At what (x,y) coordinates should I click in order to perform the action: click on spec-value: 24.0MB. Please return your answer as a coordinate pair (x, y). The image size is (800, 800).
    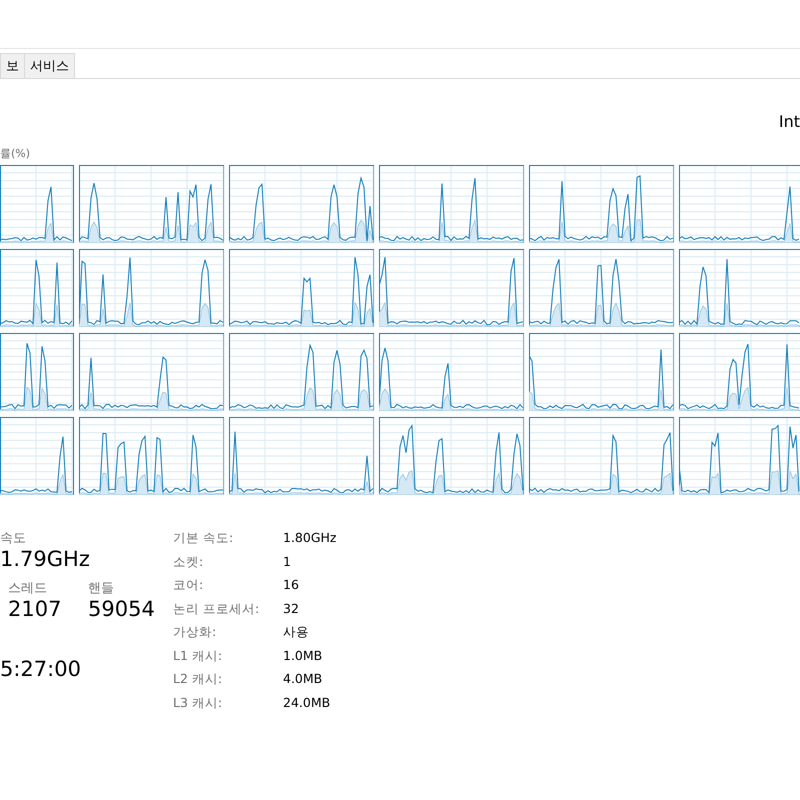
    Looking at the image, I should click on (307, 703).